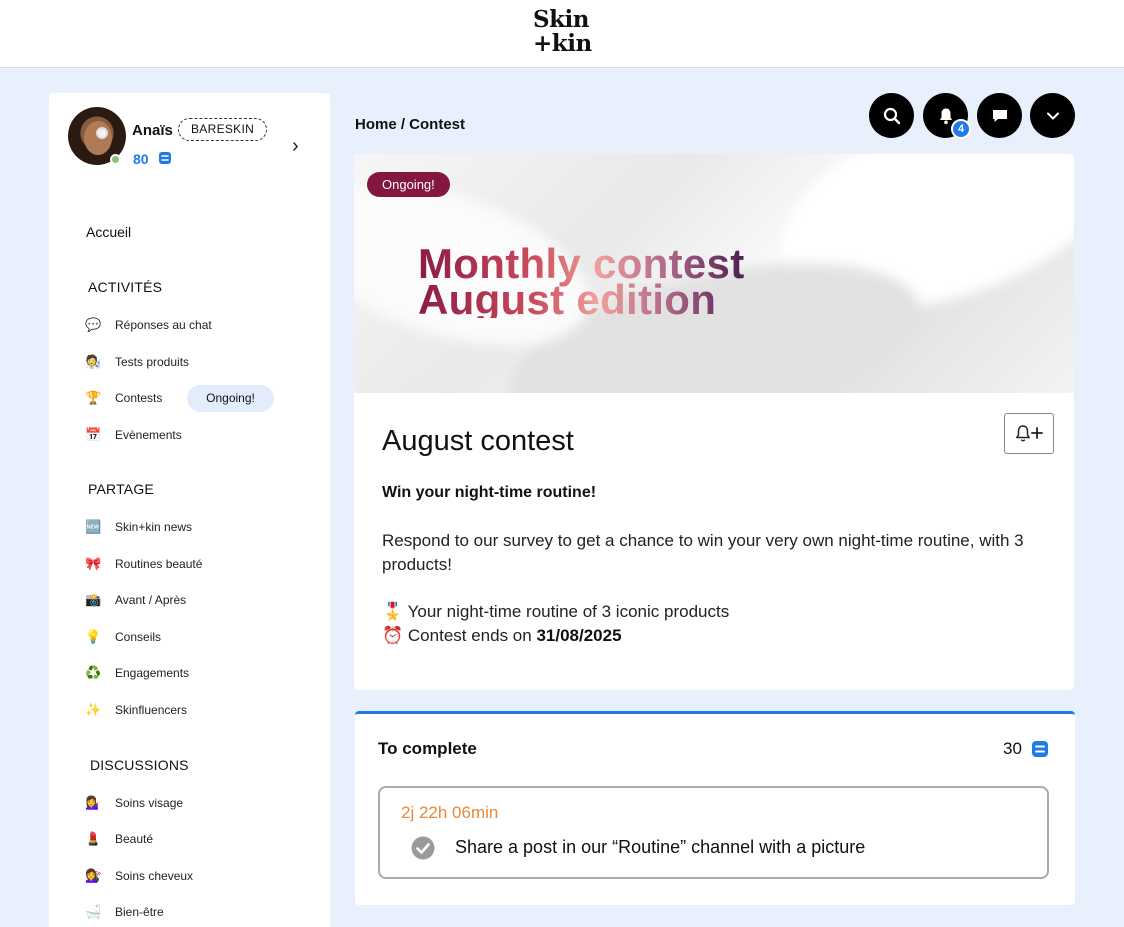 The height and width of the screenshot is (927, 1124). Describe the element at coordinates (489, 492) in the screenshot. I see `contest-subtitle: Win your night-time routine!` at that location.